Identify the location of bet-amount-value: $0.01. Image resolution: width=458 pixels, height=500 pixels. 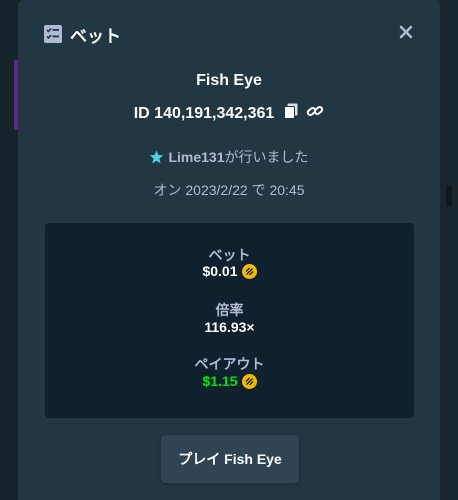
(220, 271).